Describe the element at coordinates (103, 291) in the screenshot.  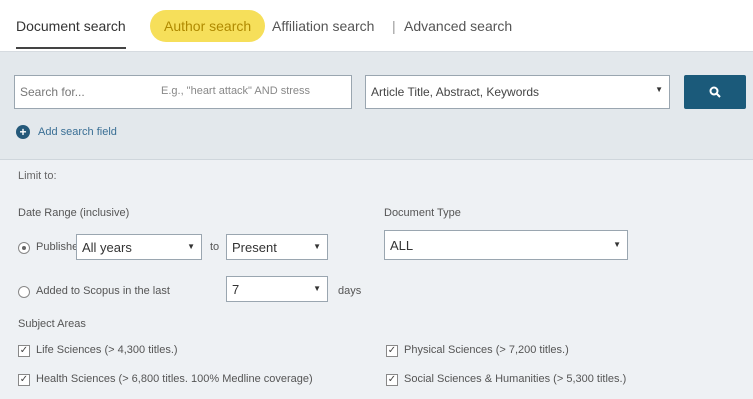
I see `added-to-scopus-label: Added to Scopus in the last` at that location.